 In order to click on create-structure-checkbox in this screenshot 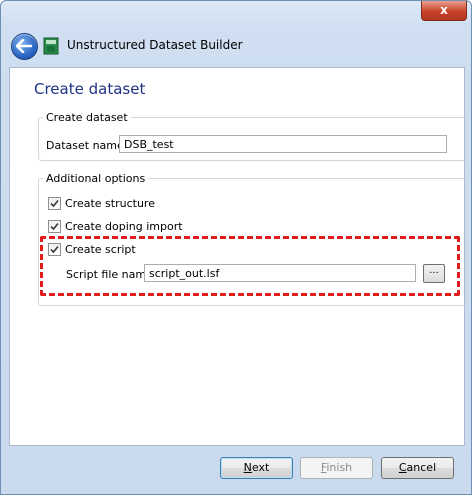, I will do `click(54, 203)`.